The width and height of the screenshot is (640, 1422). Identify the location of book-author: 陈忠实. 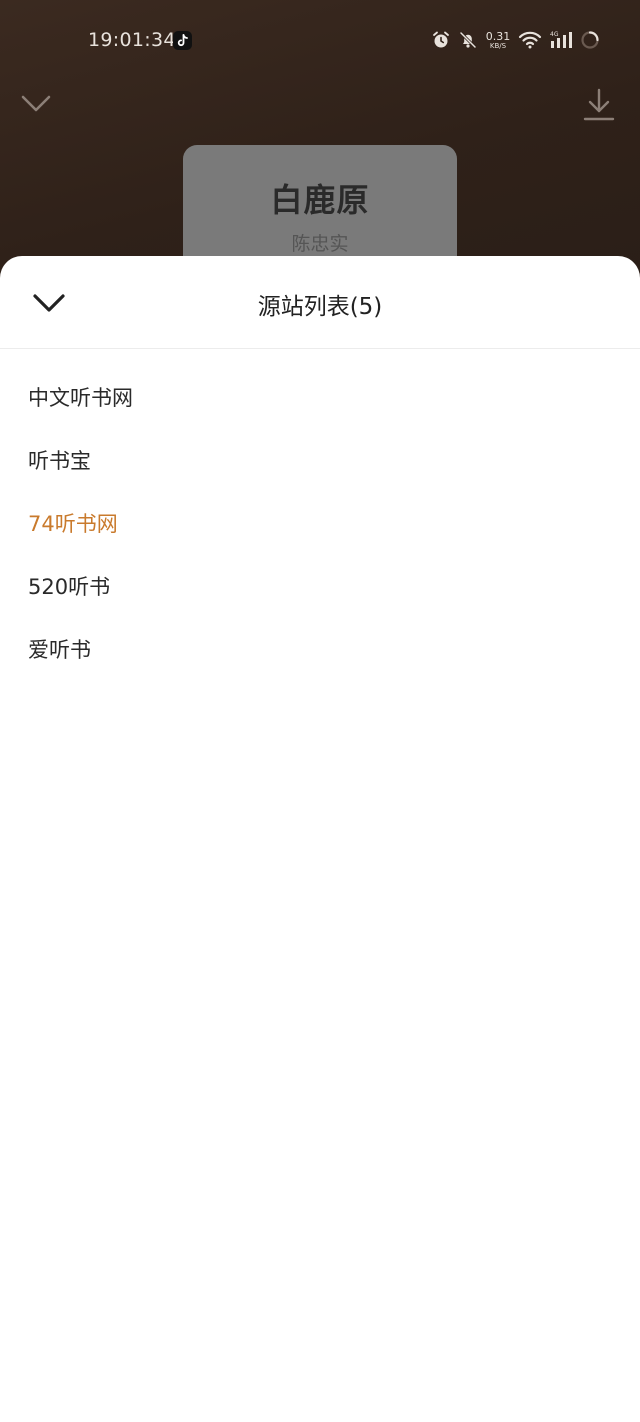
(320, 244).